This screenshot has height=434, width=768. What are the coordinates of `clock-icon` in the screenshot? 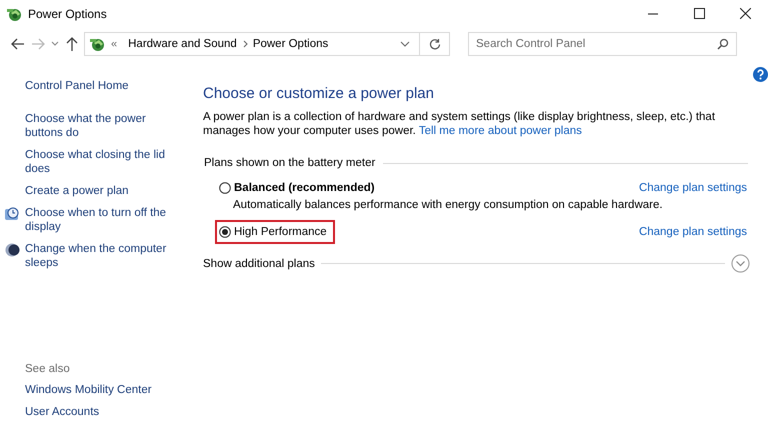 It's located at (12, 214).